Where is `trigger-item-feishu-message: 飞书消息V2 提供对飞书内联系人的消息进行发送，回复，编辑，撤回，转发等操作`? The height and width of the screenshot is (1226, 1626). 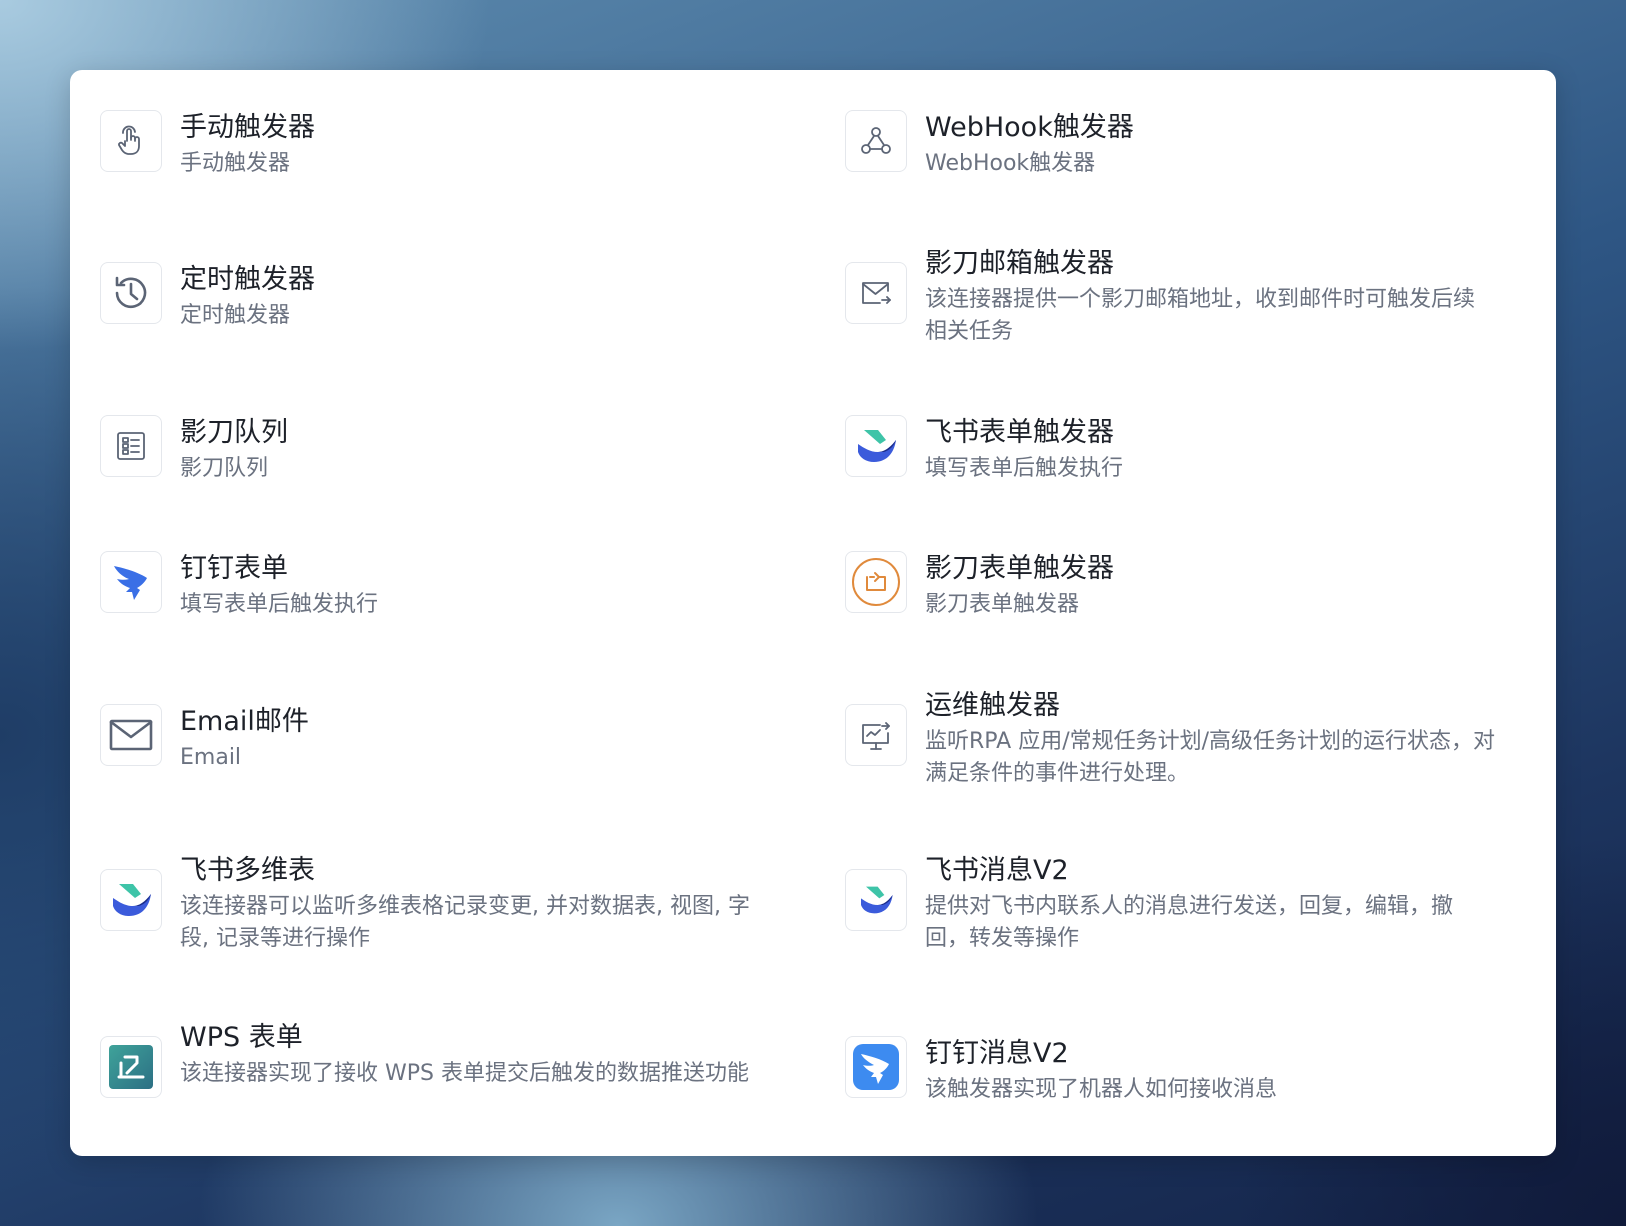
trigger-item-feishu-message: 飞书消息V2 提供对飞书内联系人的消息进行发送，回复，编辑，撤回，转发等操作 is located at coordinates (1155, 917).